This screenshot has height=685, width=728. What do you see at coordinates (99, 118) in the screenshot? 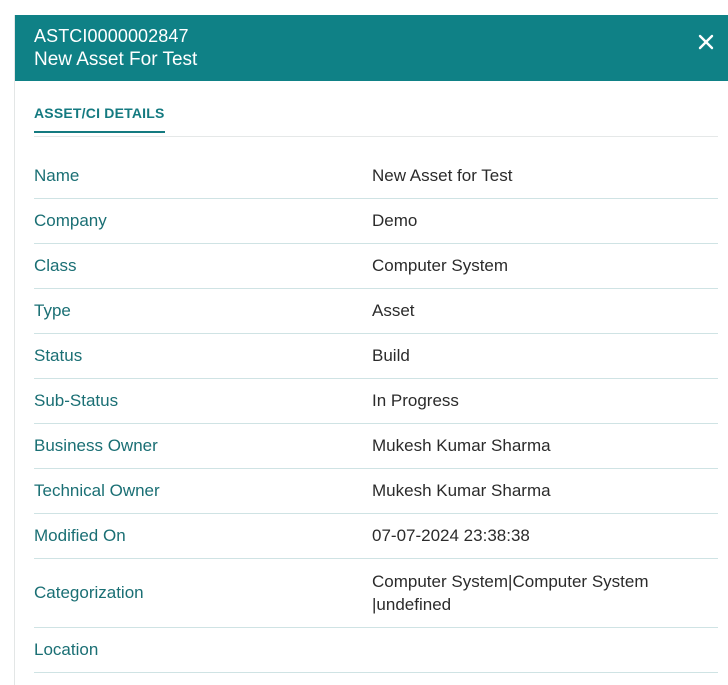
I see `tab-asset-ci-details: ASSET/CI DETAILS` at bounding box center [99, 118].